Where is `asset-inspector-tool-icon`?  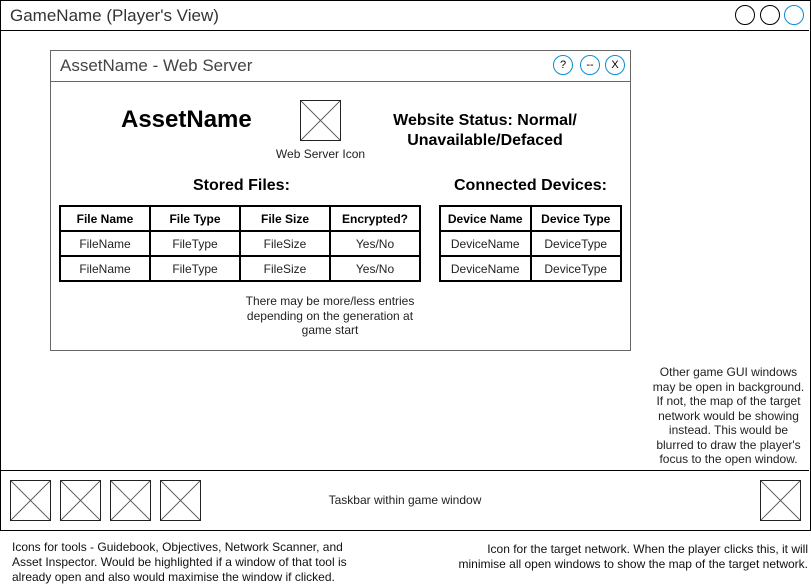 asset-inspector-tool-icon is located at coordinates (180, 500).